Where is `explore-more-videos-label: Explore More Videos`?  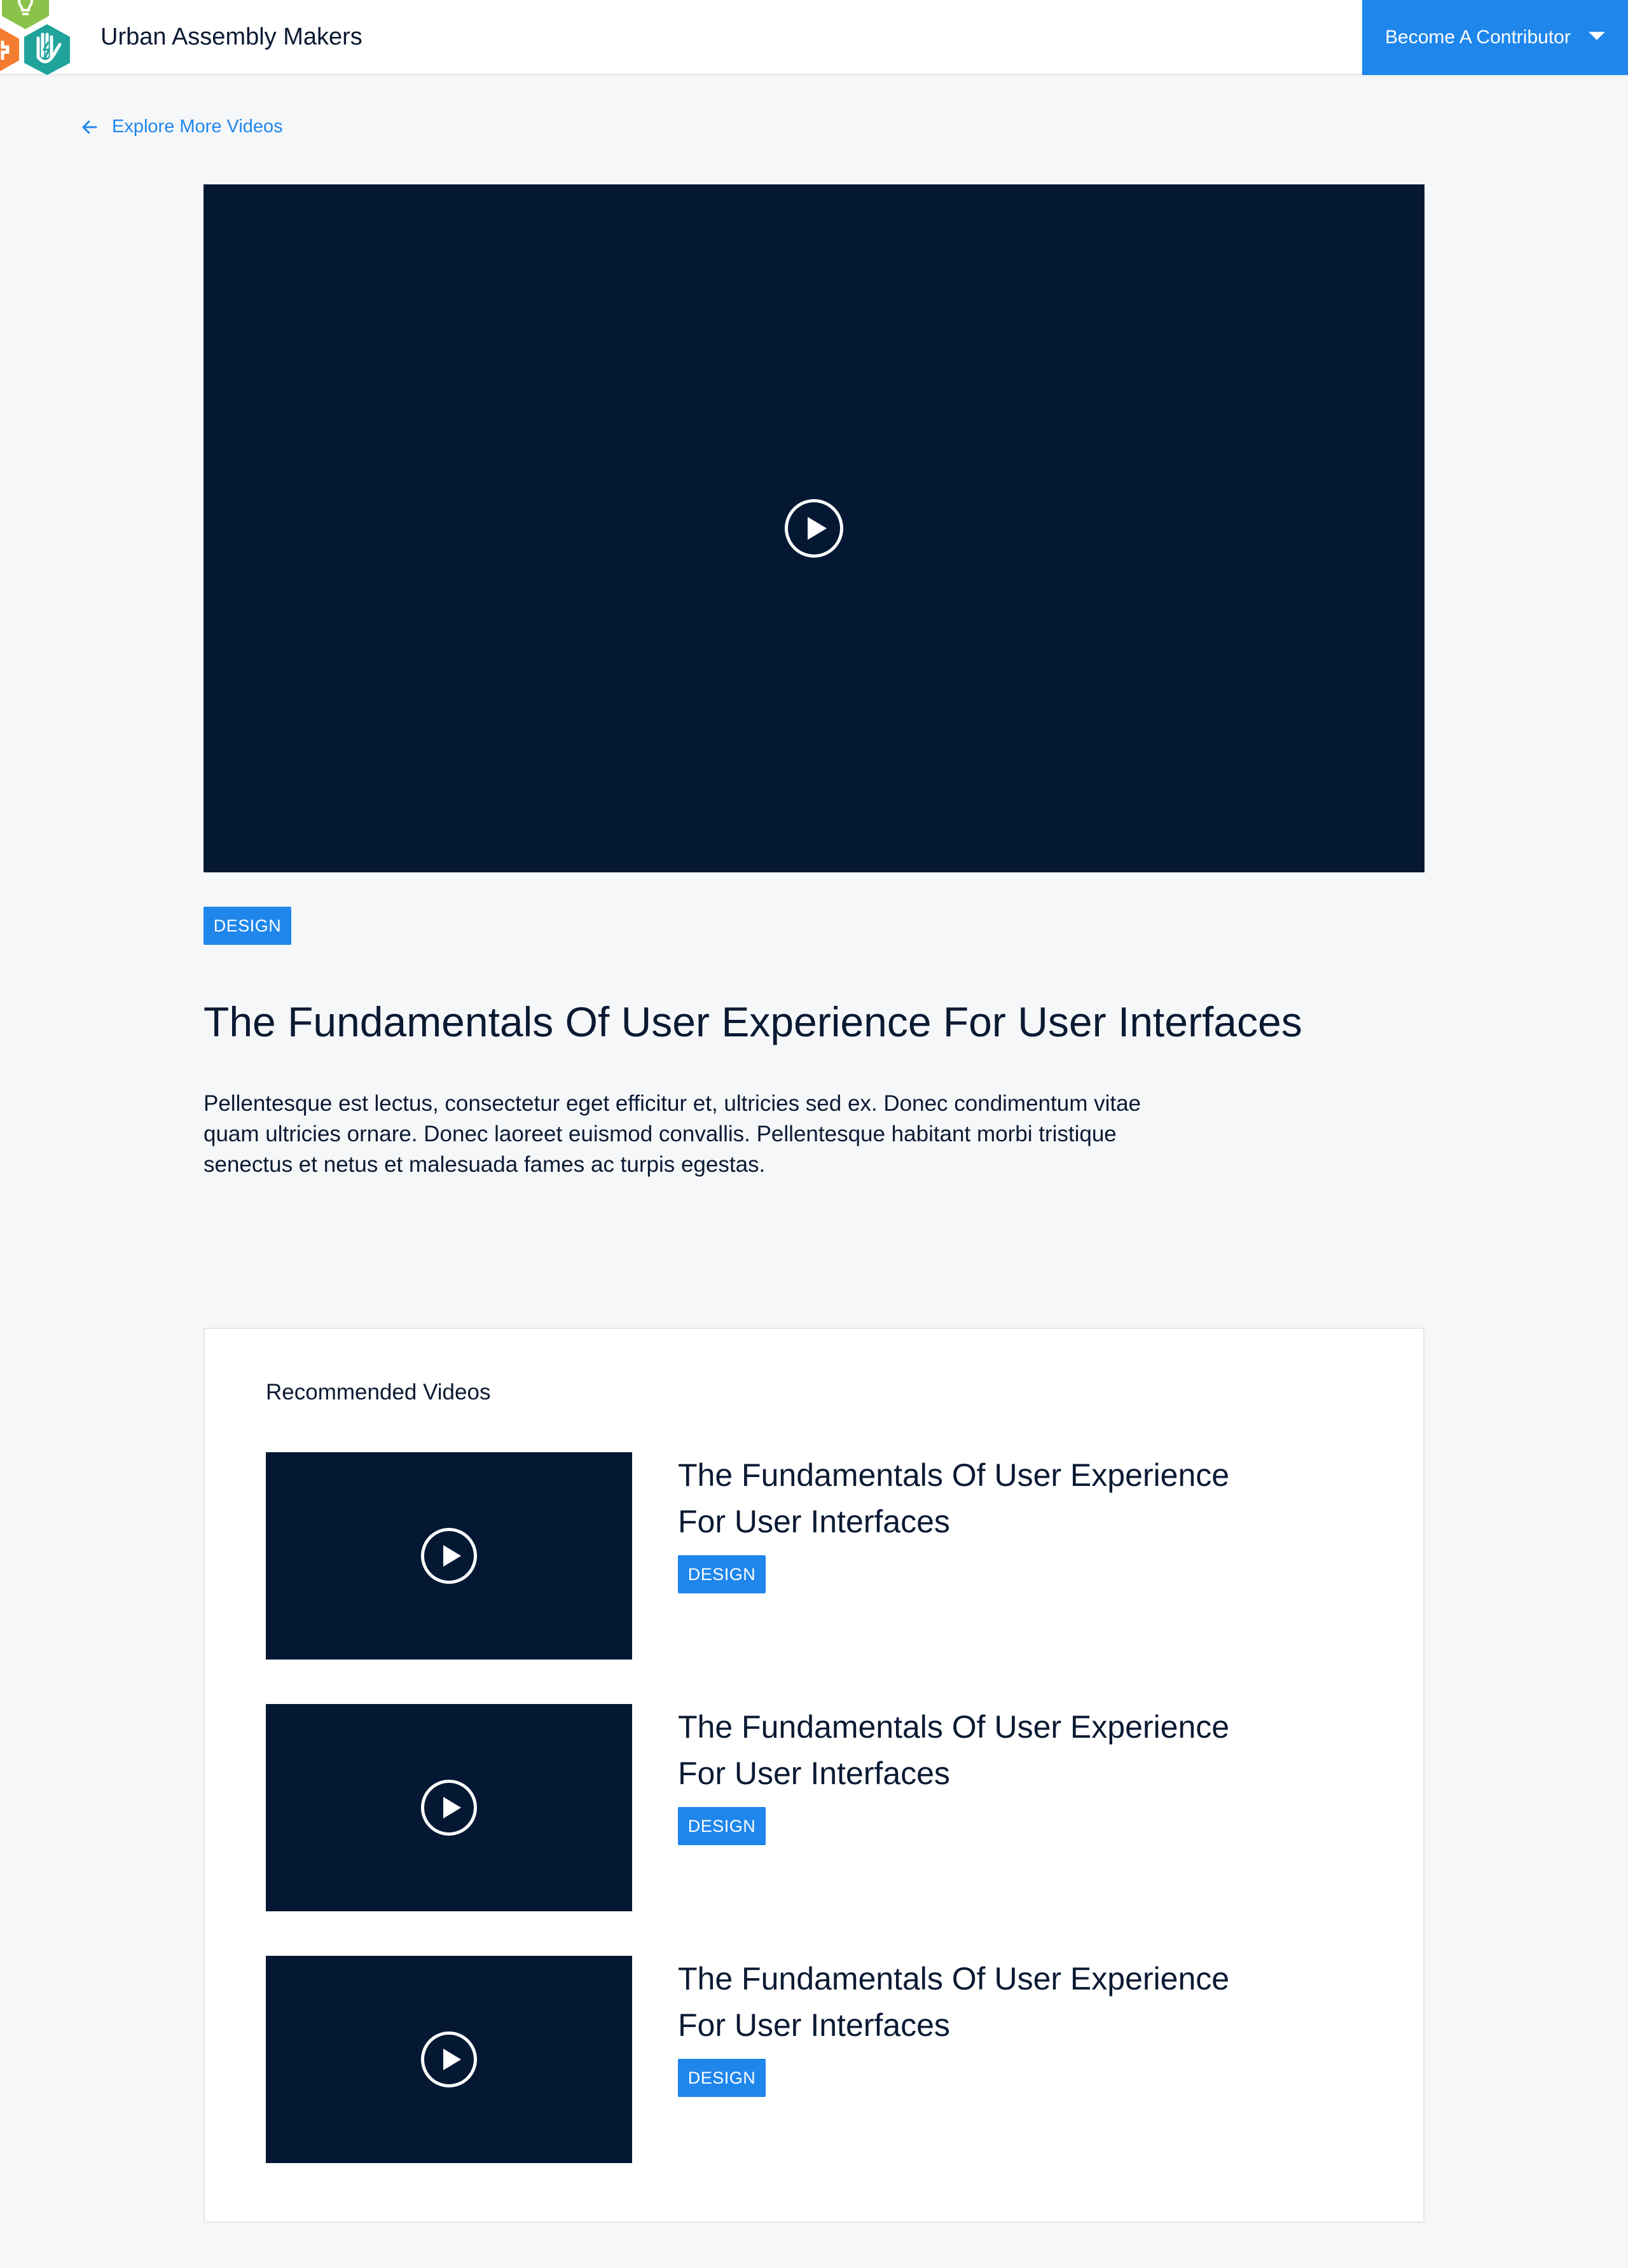
explore-more-videos-label: Explore More Videos is located at coordinates (197, 126).